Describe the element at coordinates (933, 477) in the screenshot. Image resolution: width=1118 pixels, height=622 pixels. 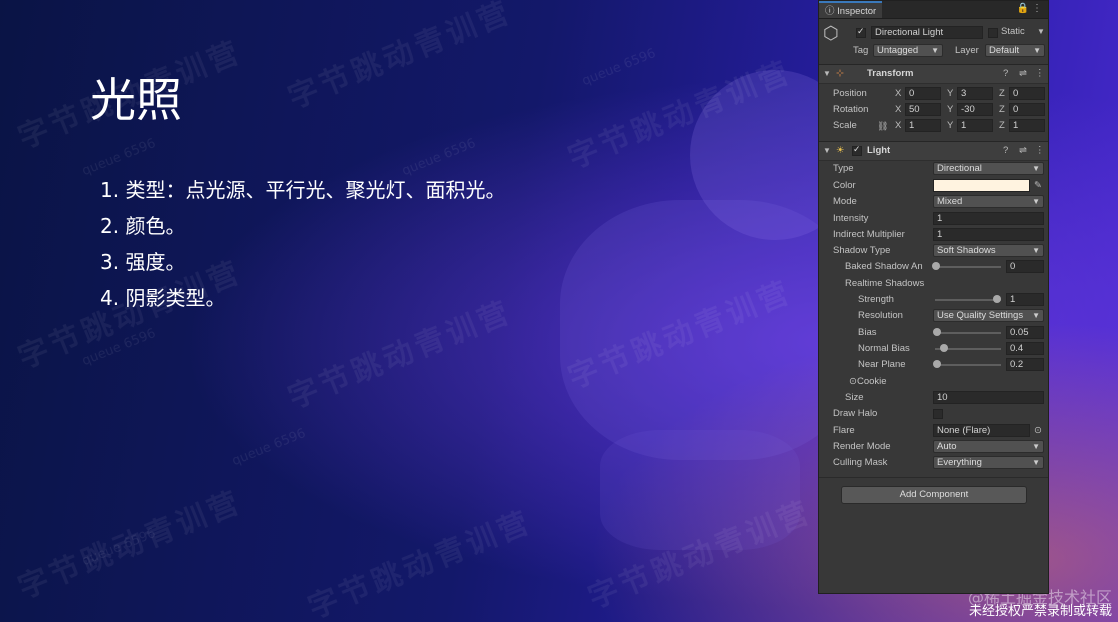
I see `divider` at that location.